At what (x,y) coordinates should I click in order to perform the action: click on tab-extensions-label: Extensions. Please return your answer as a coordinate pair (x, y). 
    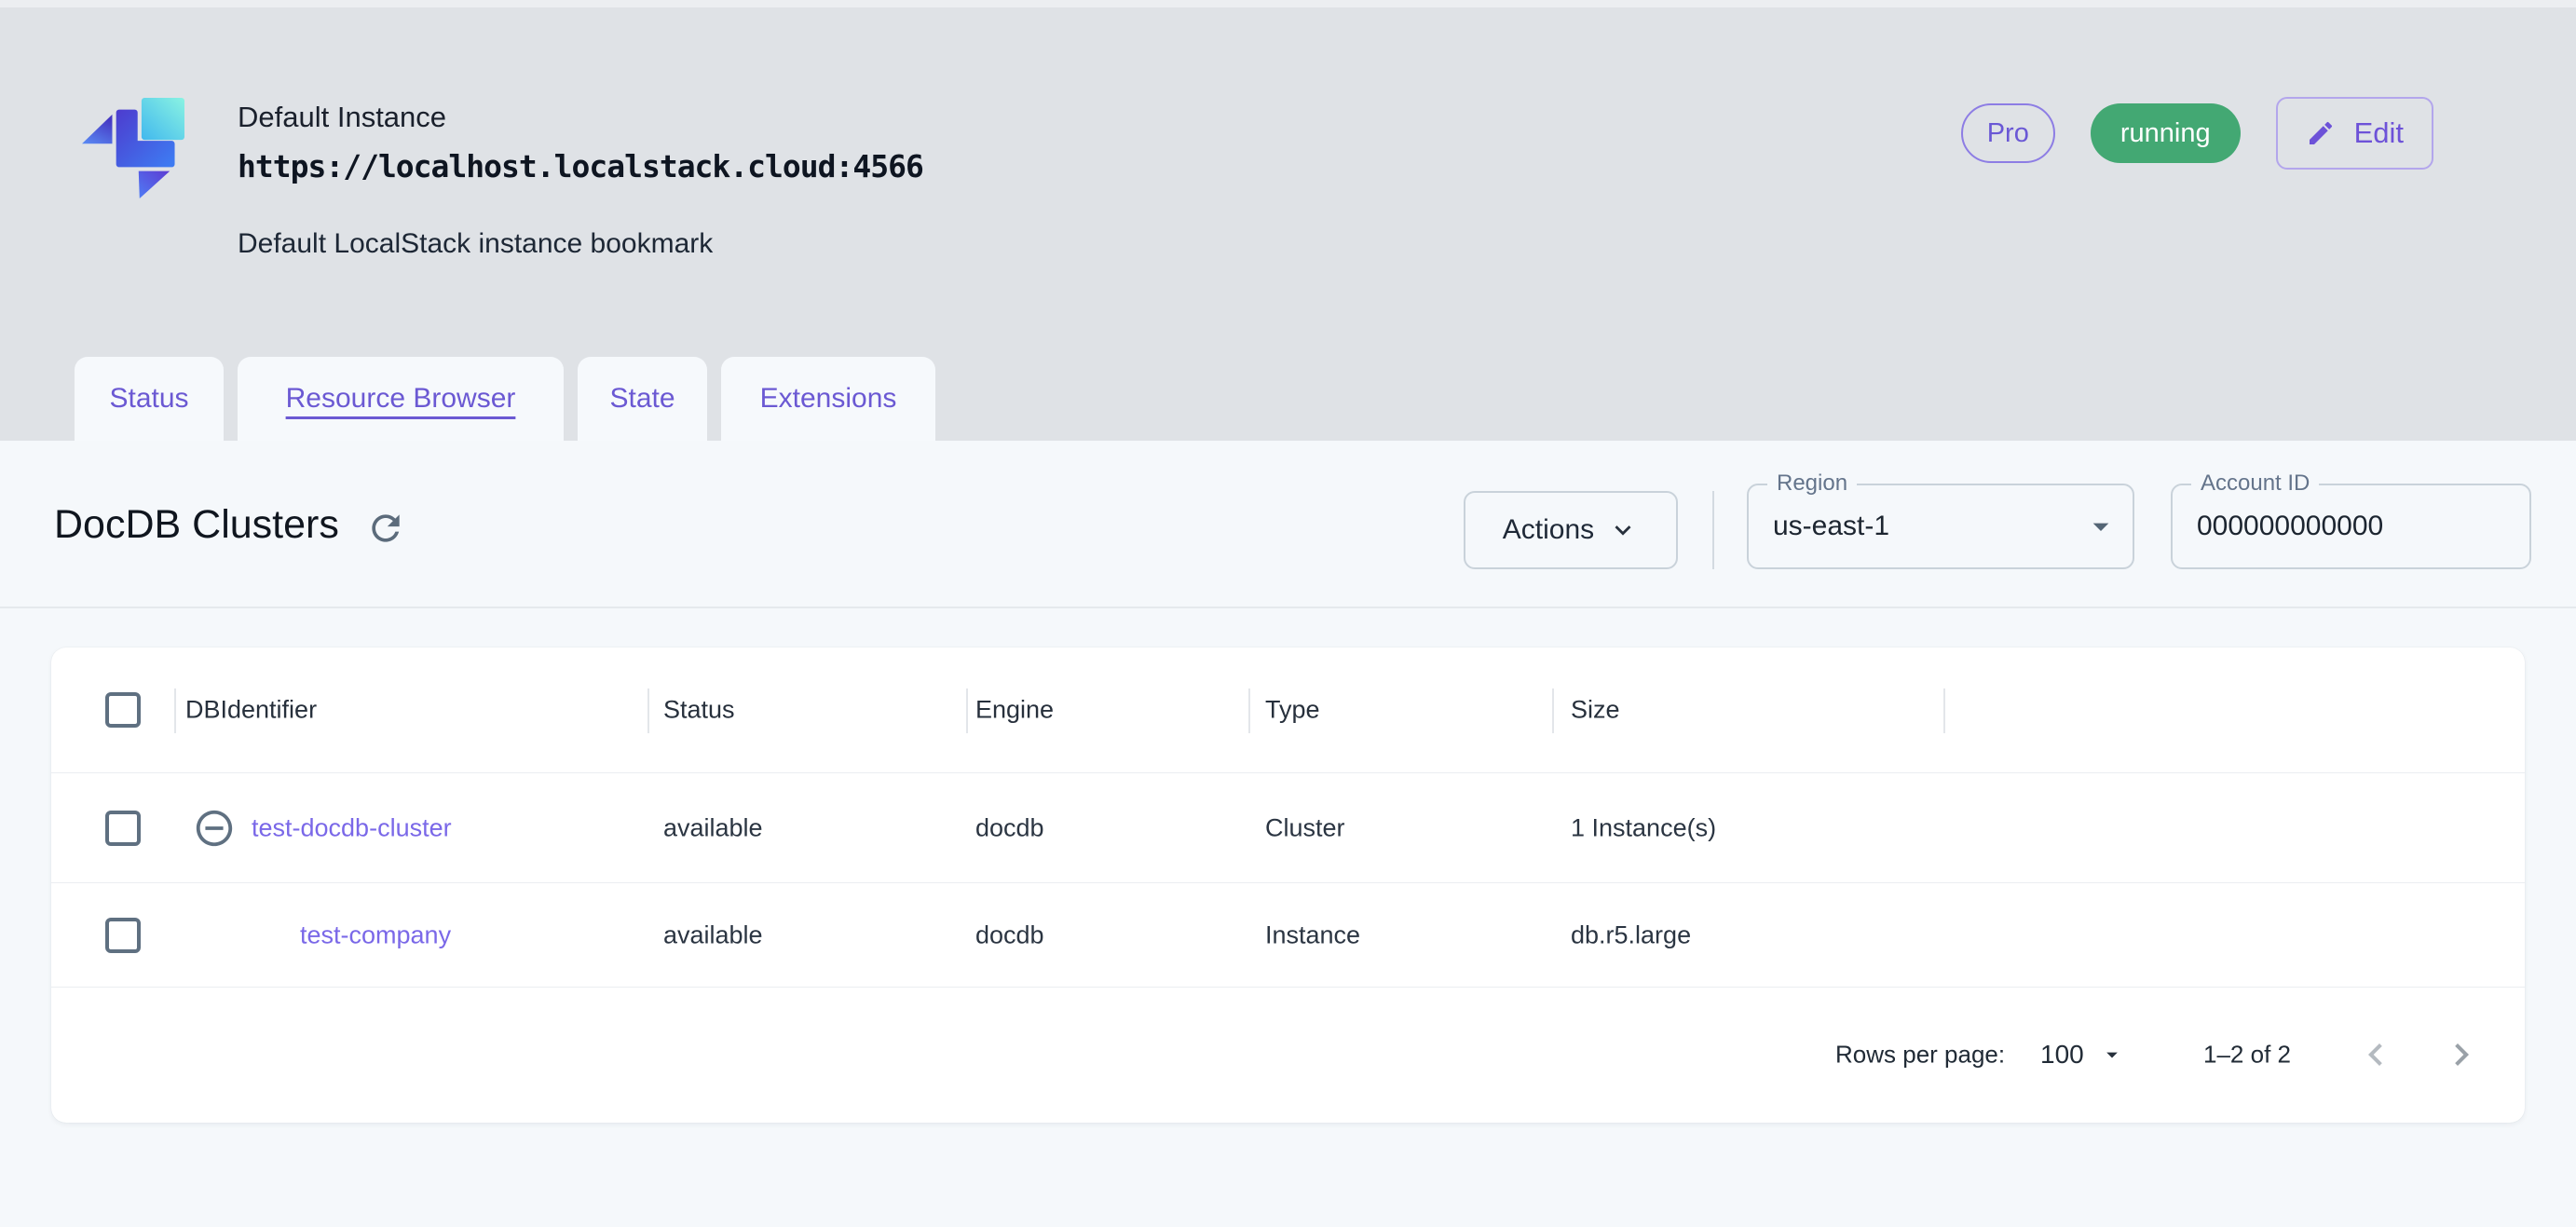
    Looking at the image, I should click on (828, 398).